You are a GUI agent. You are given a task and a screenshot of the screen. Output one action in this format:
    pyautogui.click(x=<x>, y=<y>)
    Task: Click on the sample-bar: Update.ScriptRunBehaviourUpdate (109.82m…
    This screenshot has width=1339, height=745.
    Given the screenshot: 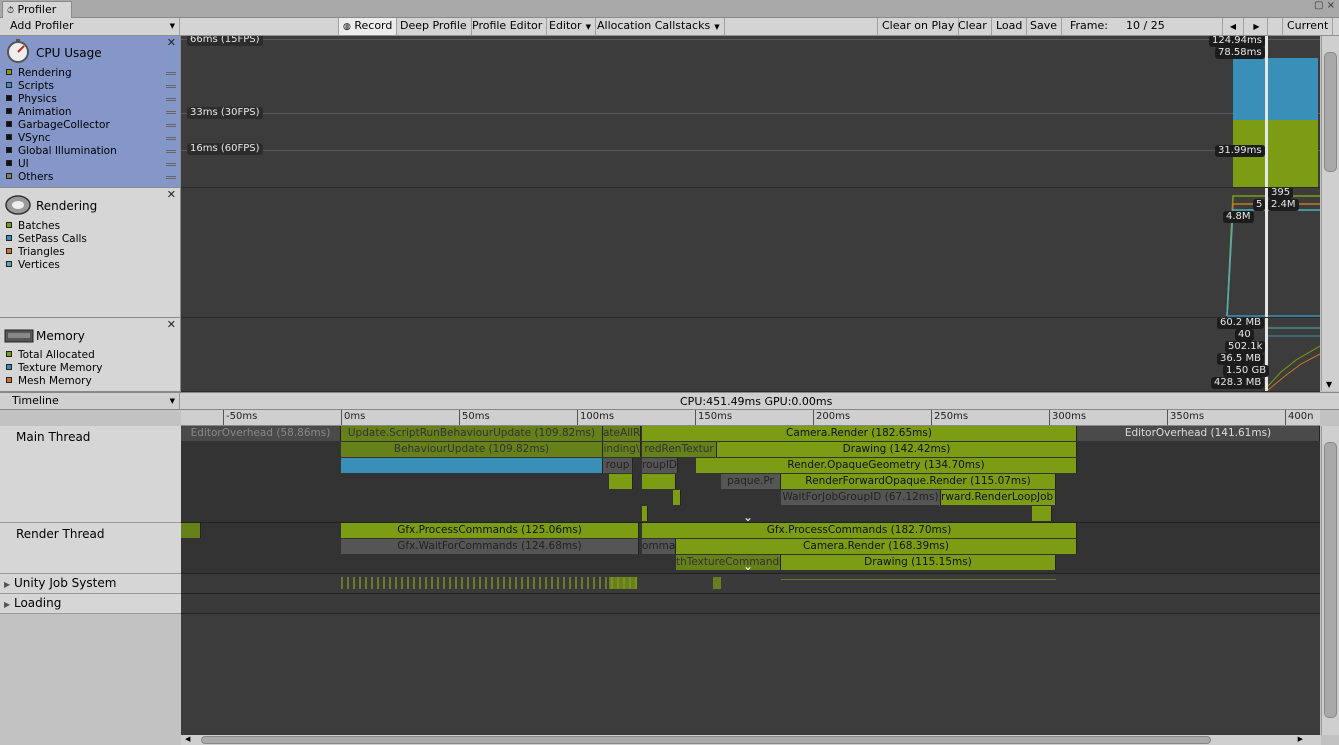 What is the action you would take?
    pyautogui.click(x=472, y=433)
    